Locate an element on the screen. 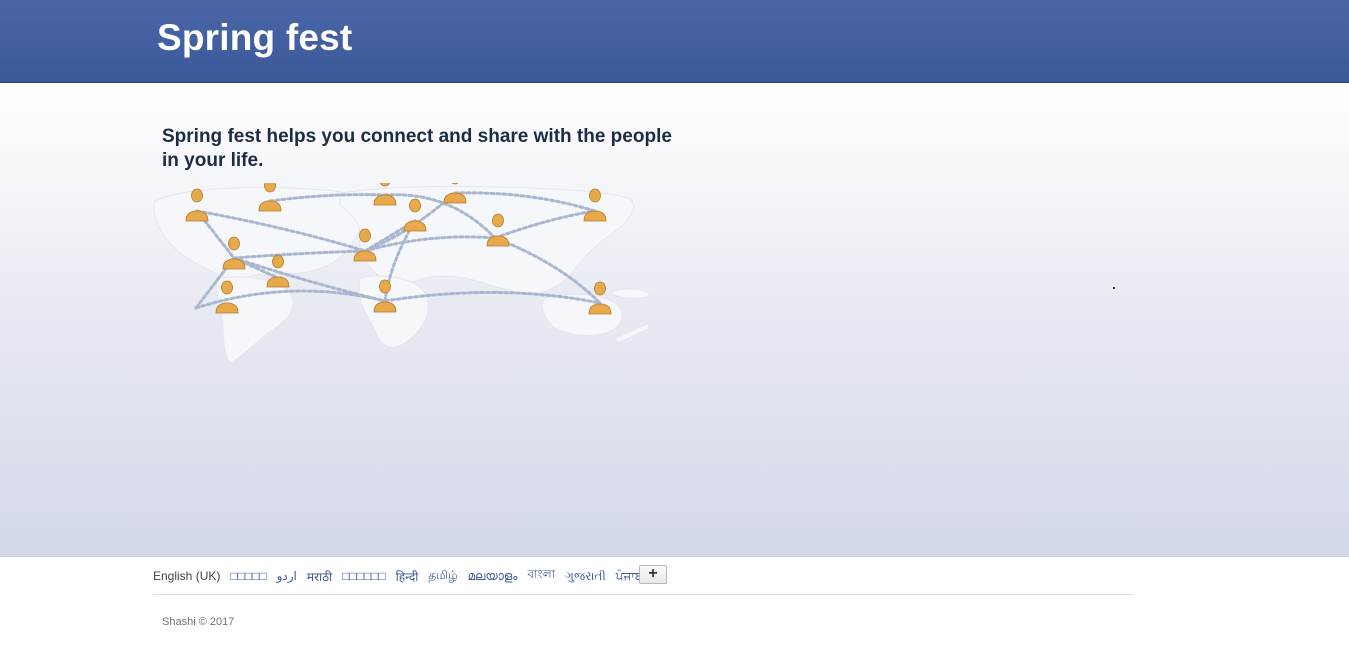 This screenshot has height=657, width=1349. world-map-svg is located at coordinates (402, 267).